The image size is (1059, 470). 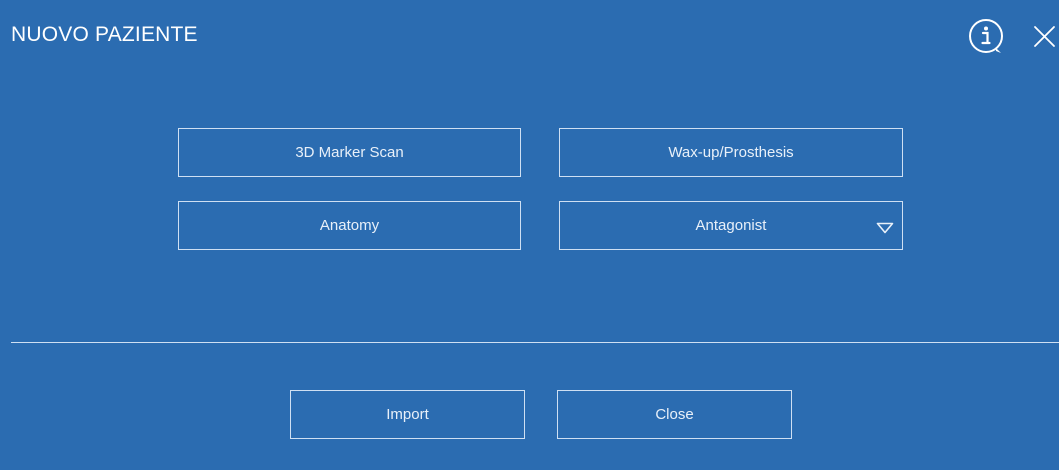 I want to click on close-icon, so click(x=1044, y=36).